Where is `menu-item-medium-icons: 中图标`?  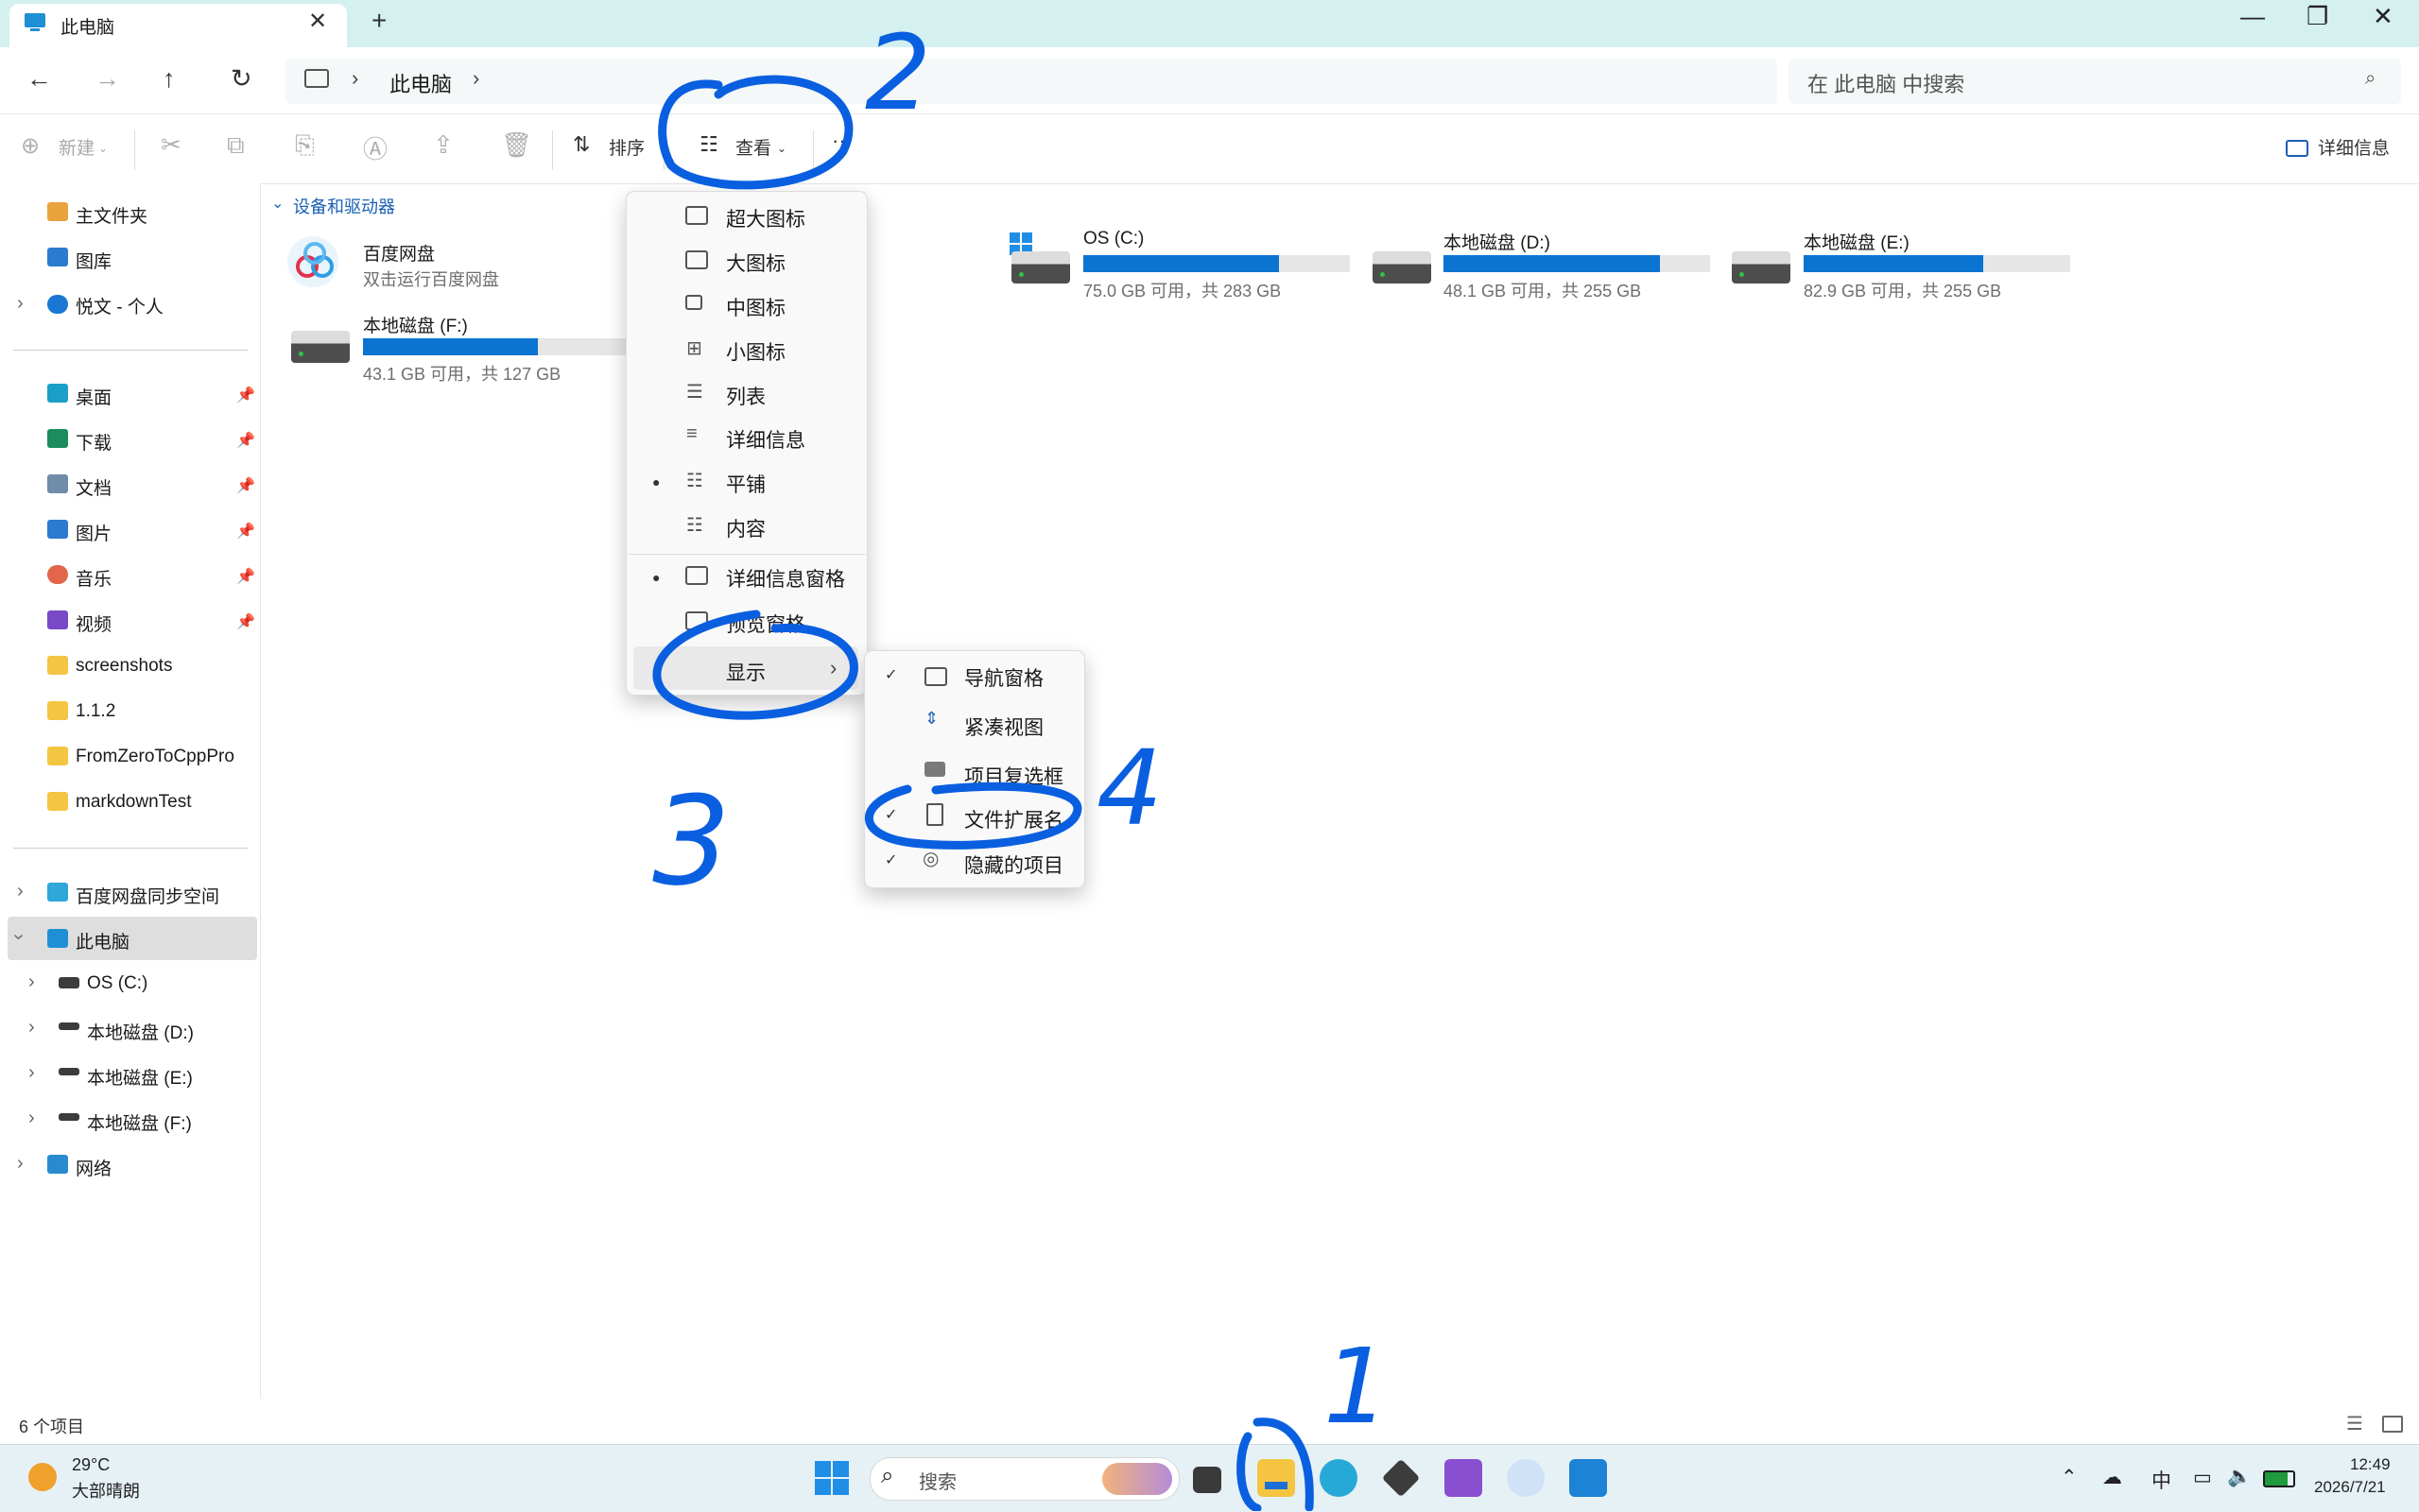
menu-item-medium-icons: 中图标 is located at coordinates (756, 307).